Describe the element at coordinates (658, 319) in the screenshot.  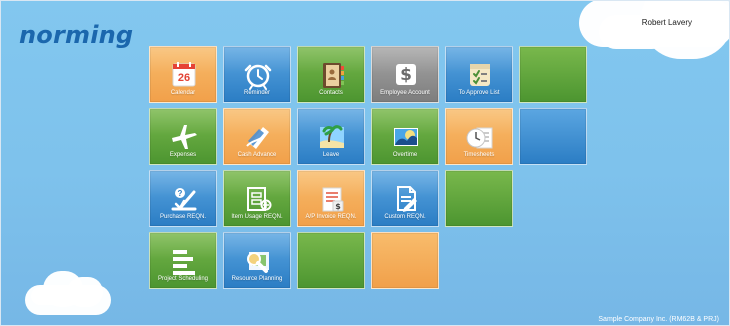
I see `company-footer: Sample Company Inc. (RM62B & PRJ)` at that location.